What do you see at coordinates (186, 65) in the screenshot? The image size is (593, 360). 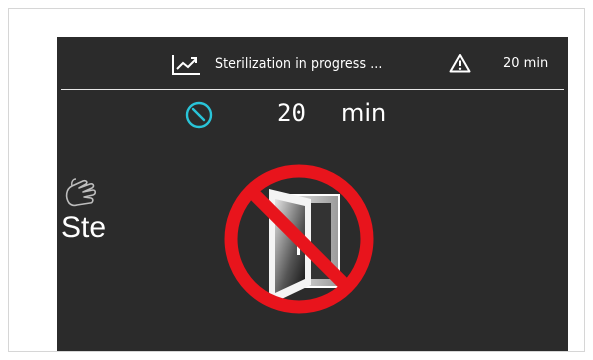 I see `trend-chart-icon` at bounding box center [186, 65].